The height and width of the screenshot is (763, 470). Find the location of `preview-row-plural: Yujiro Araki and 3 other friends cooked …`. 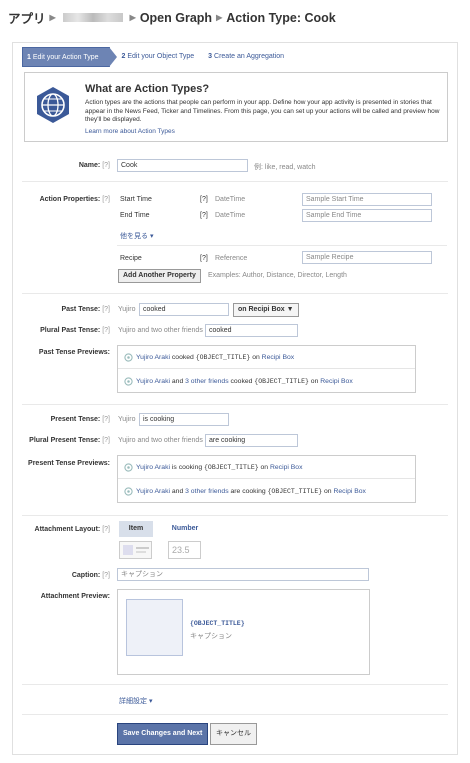

preview-row-plural: Yujiro Araki and 3 other friends cooked … is located at coordinates (266, 381).